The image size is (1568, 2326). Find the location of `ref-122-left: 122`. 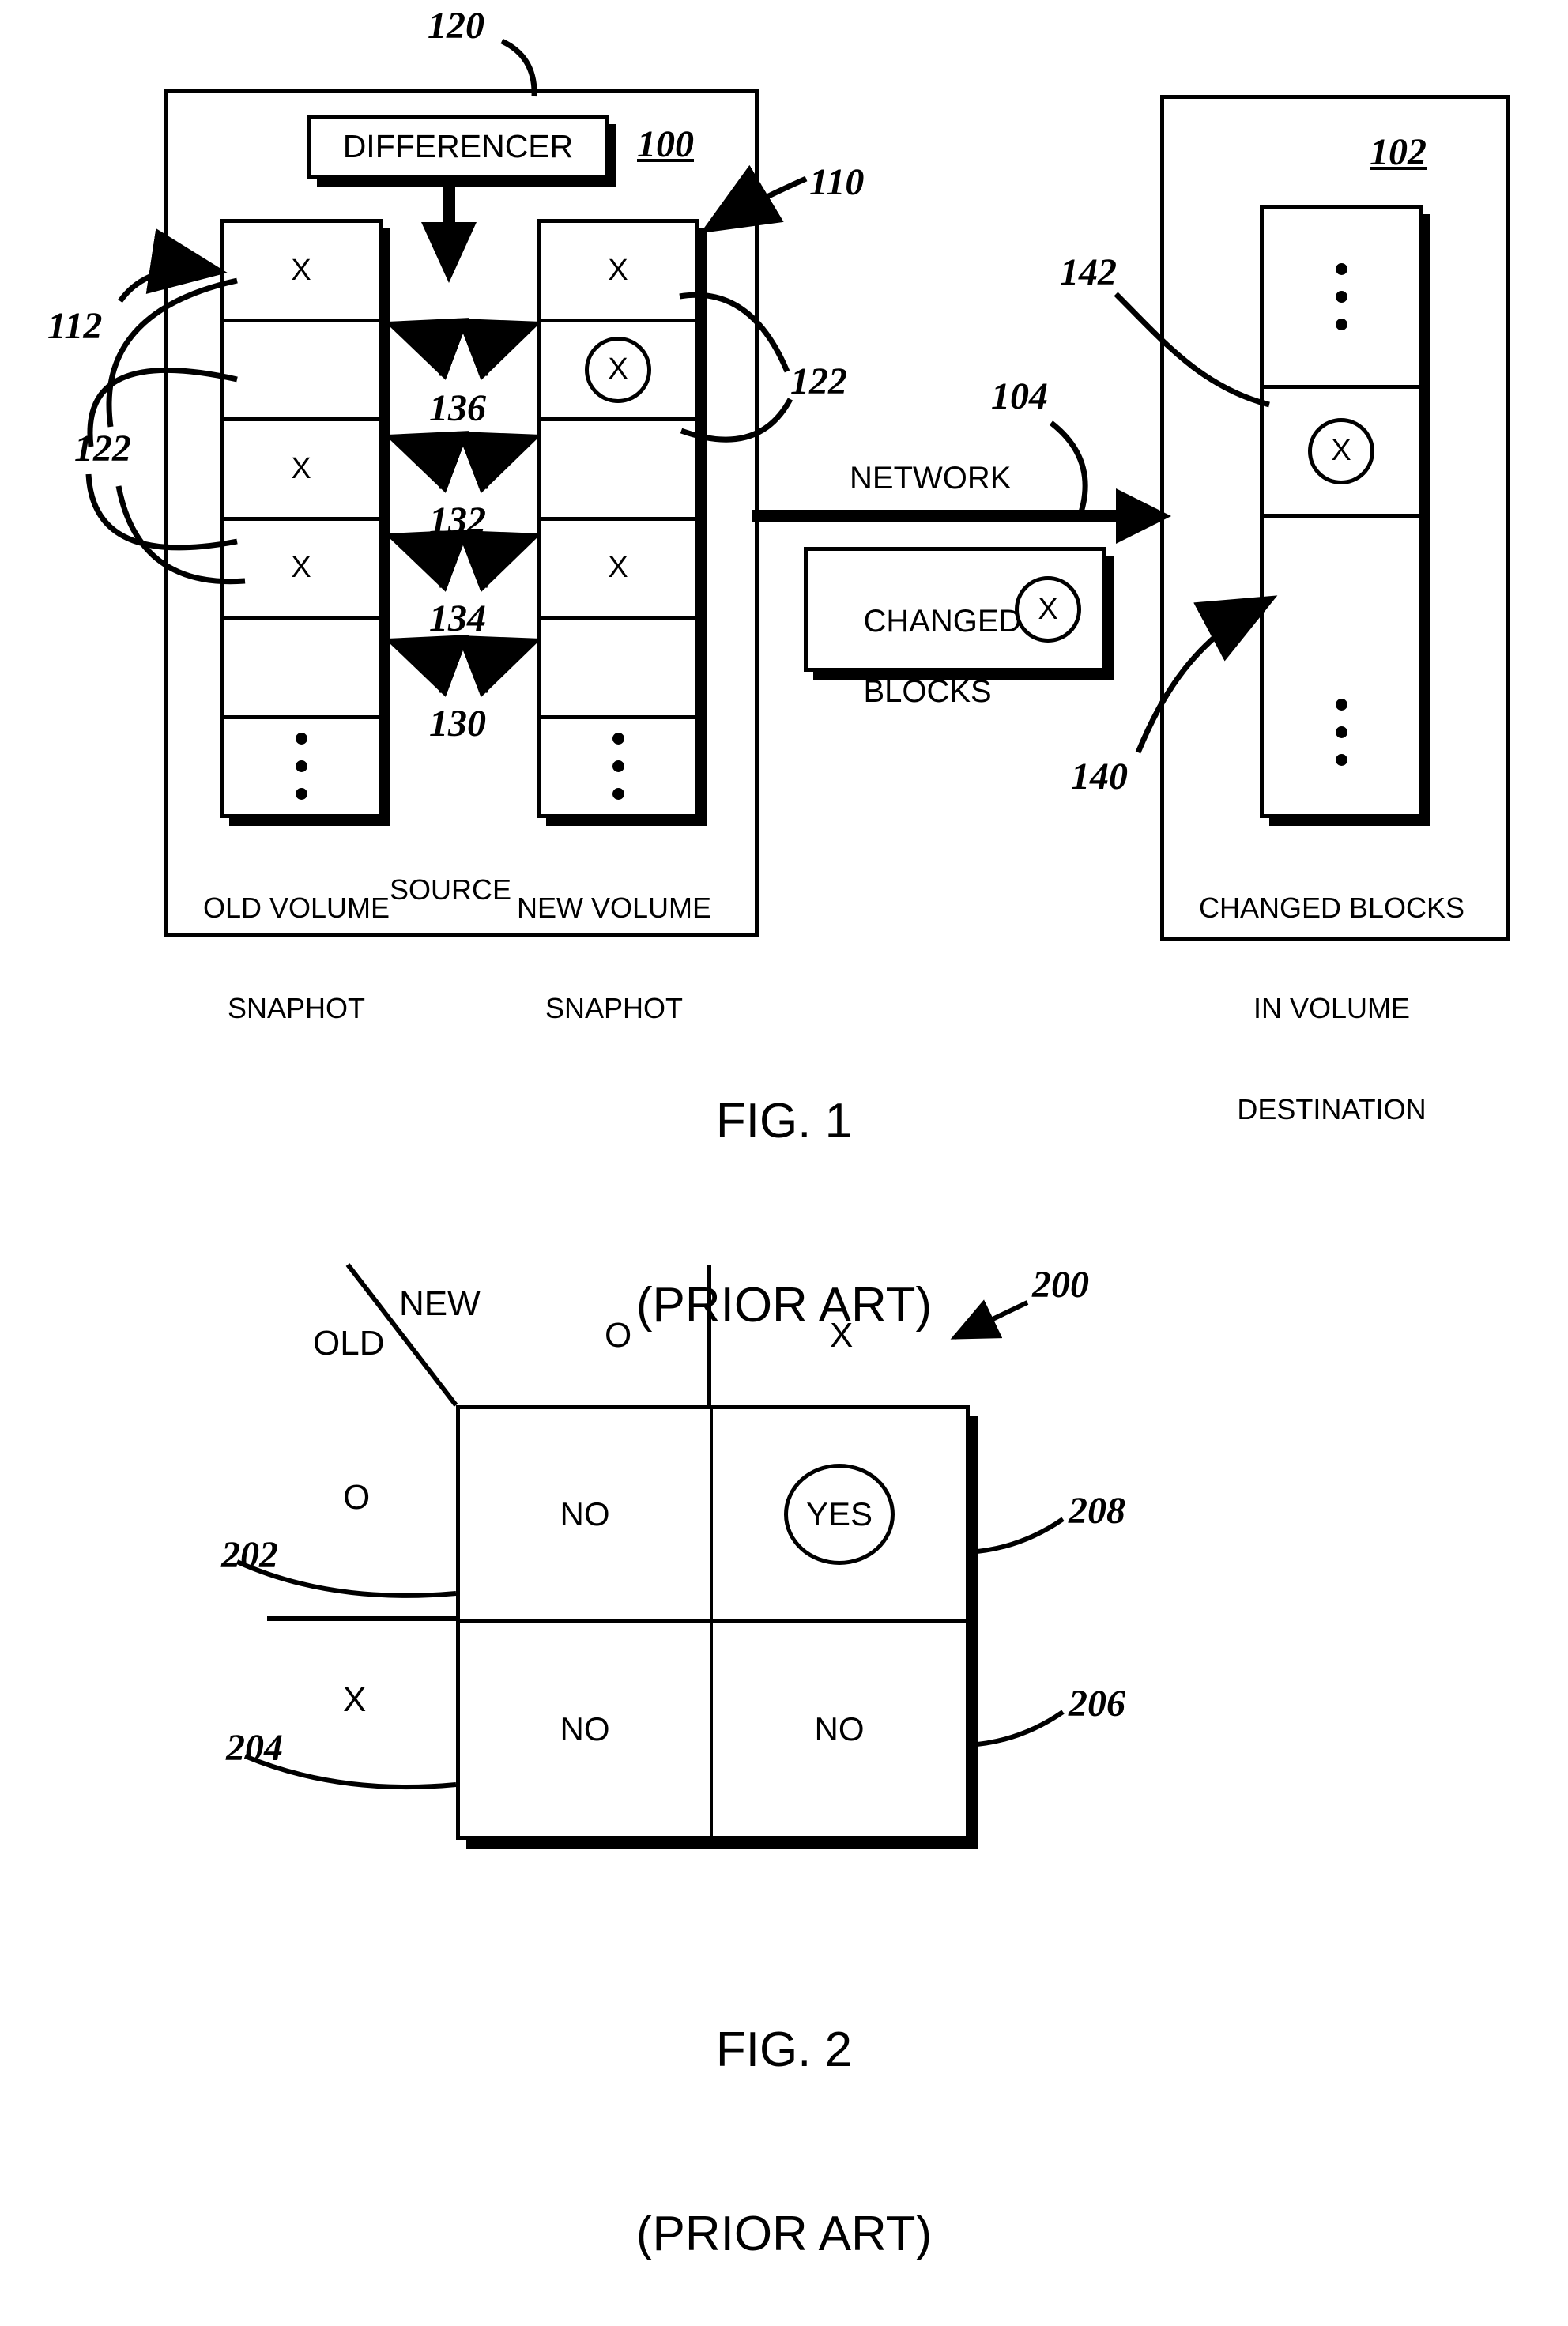

ref-122-left: 122 is located at coordinates (102, 448).